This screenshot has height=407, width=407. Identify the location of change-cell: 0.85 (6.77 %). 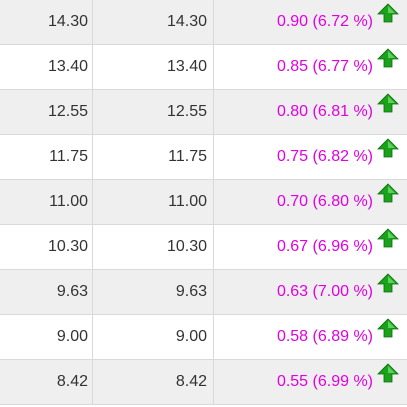
(310, 67).